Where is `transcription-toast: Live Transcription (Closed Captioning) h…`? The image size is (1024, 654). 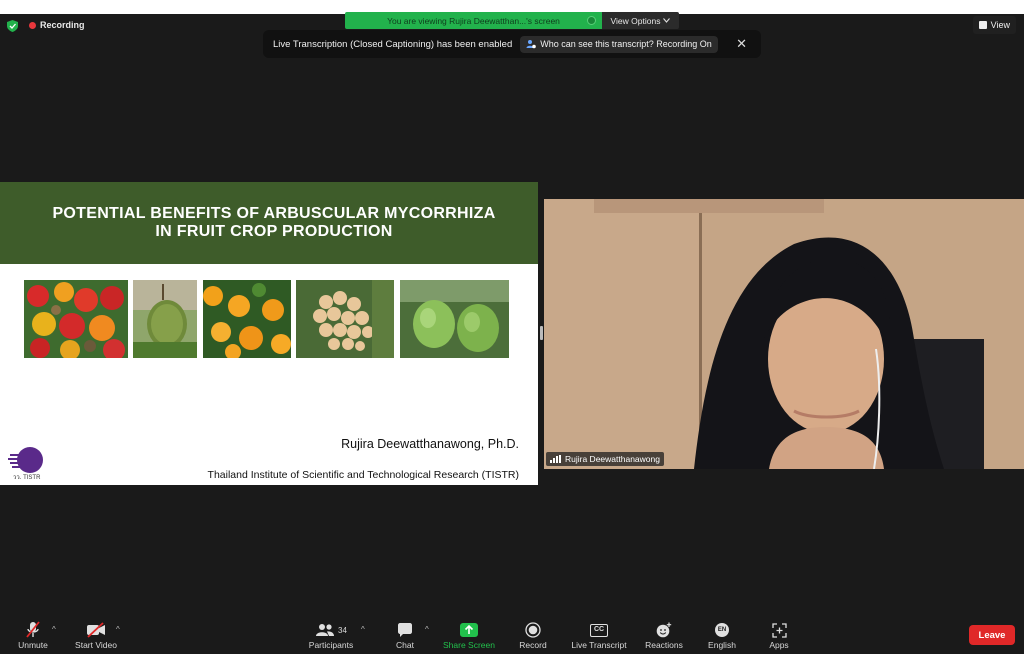
transcription-toast: Live Transcription (Closed Captioning) h… is located at coordinates (512, 44).